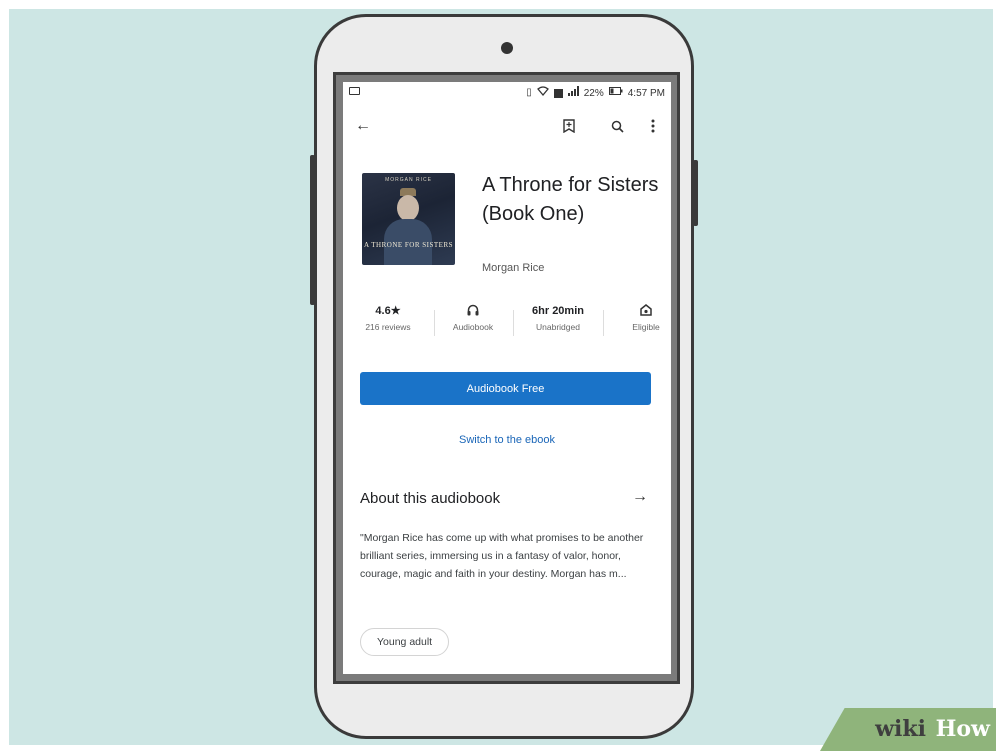 The height and width of the screenshot is (751, 996). What do you see at coordinates (646, 311) in the screenshot?
I see `family-library-icon` at bounding box center [646, 311].